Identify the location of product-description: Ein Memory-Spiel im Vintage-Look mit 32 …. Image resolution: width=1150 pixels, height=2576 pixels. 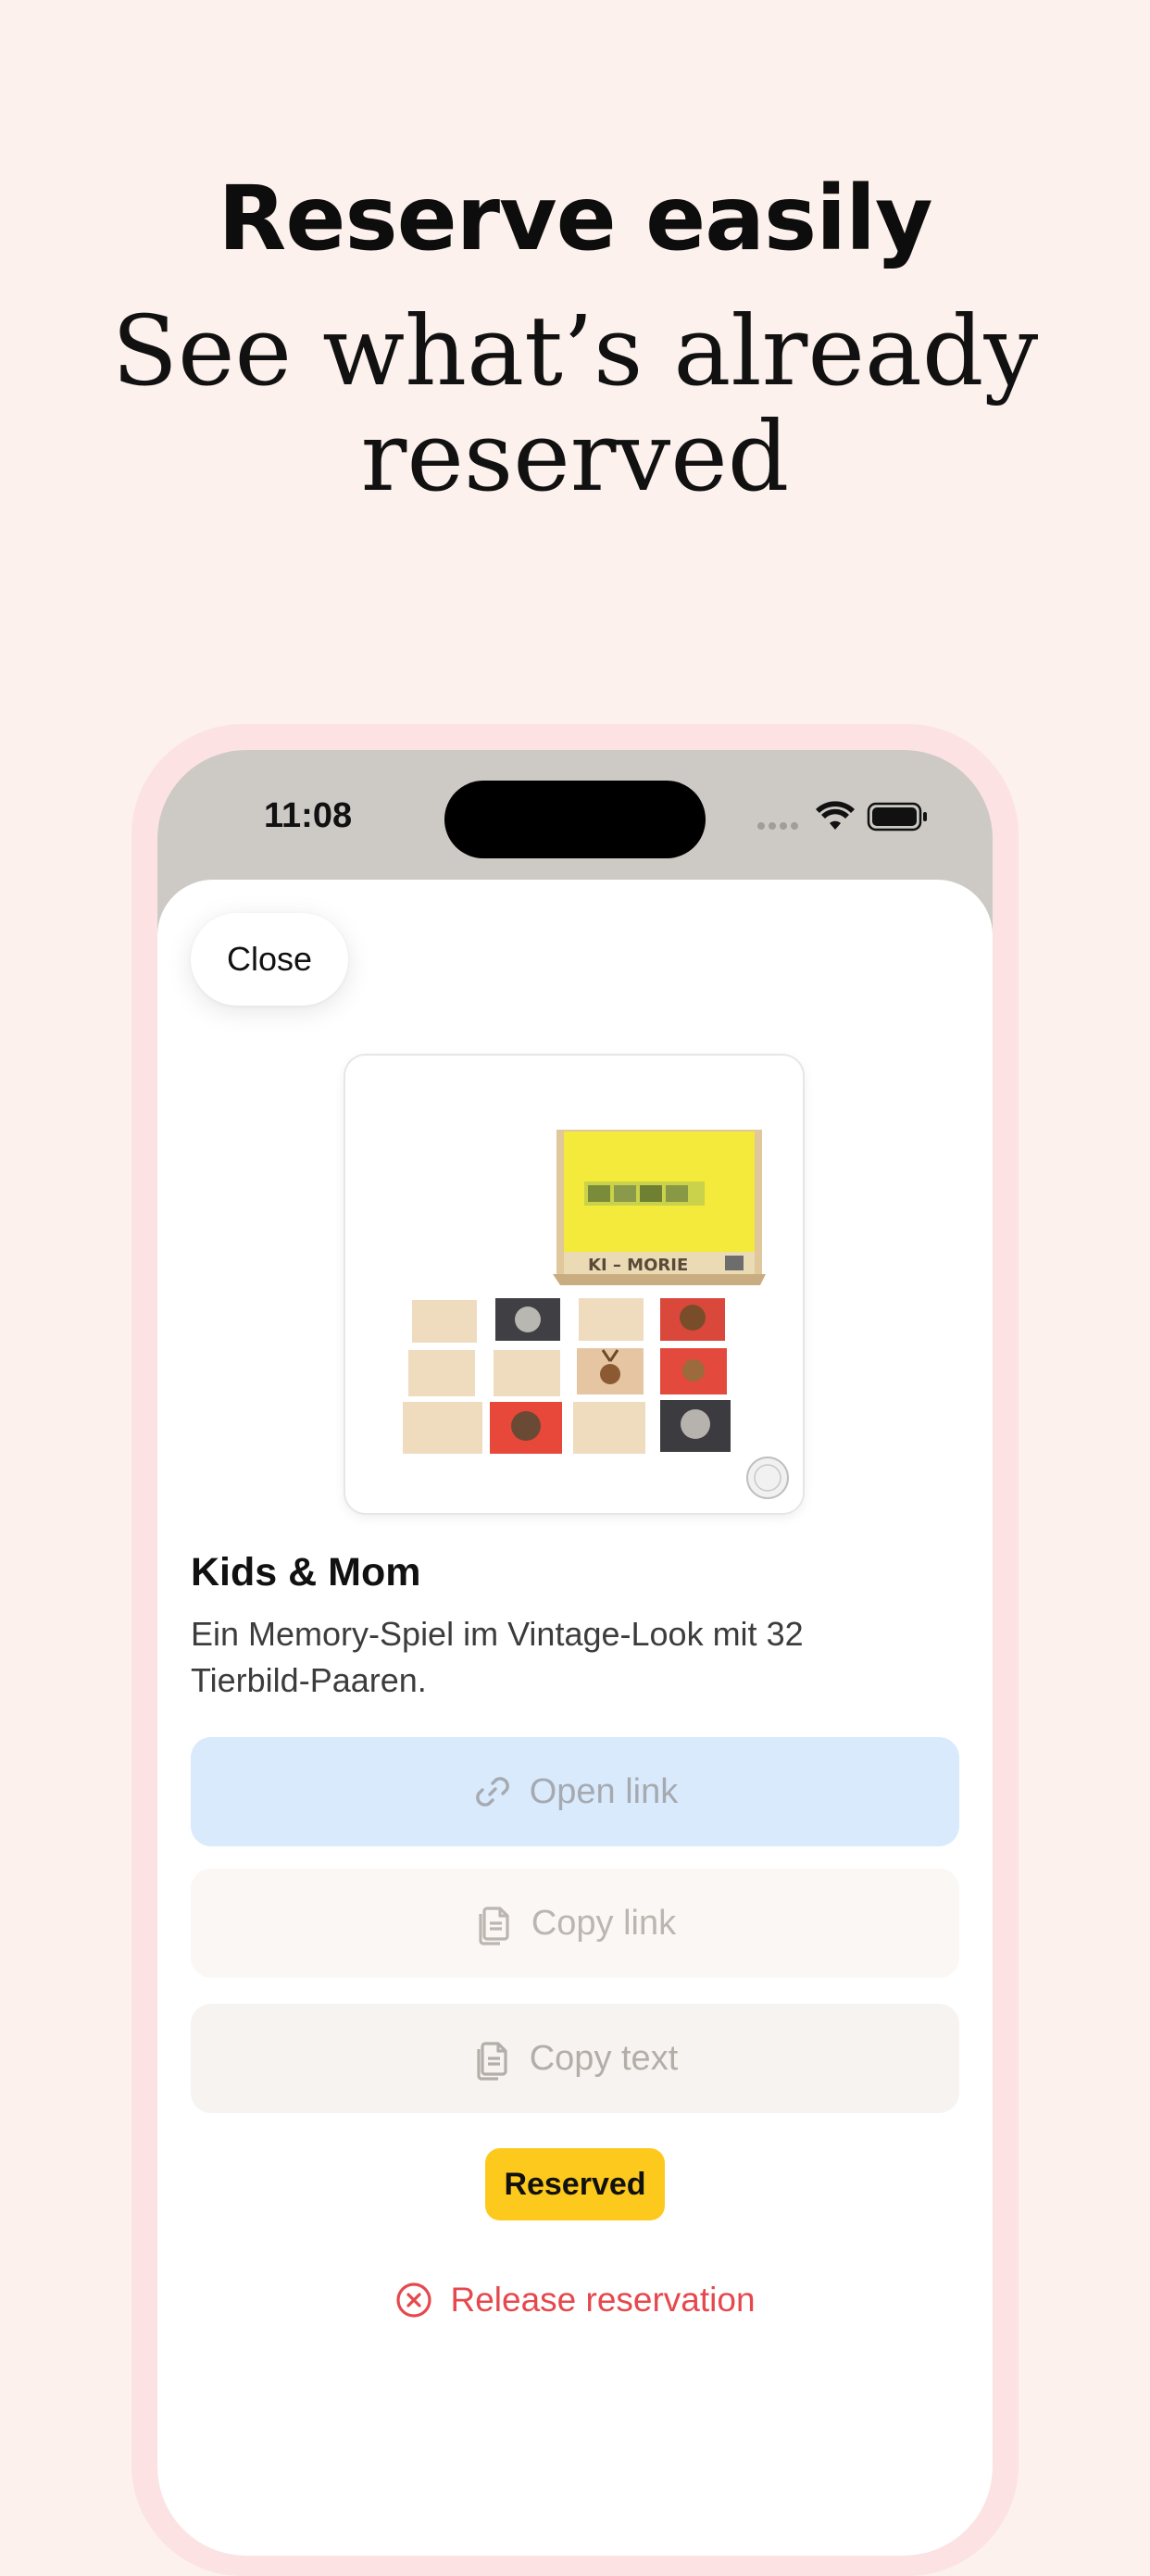
(498, 1657).